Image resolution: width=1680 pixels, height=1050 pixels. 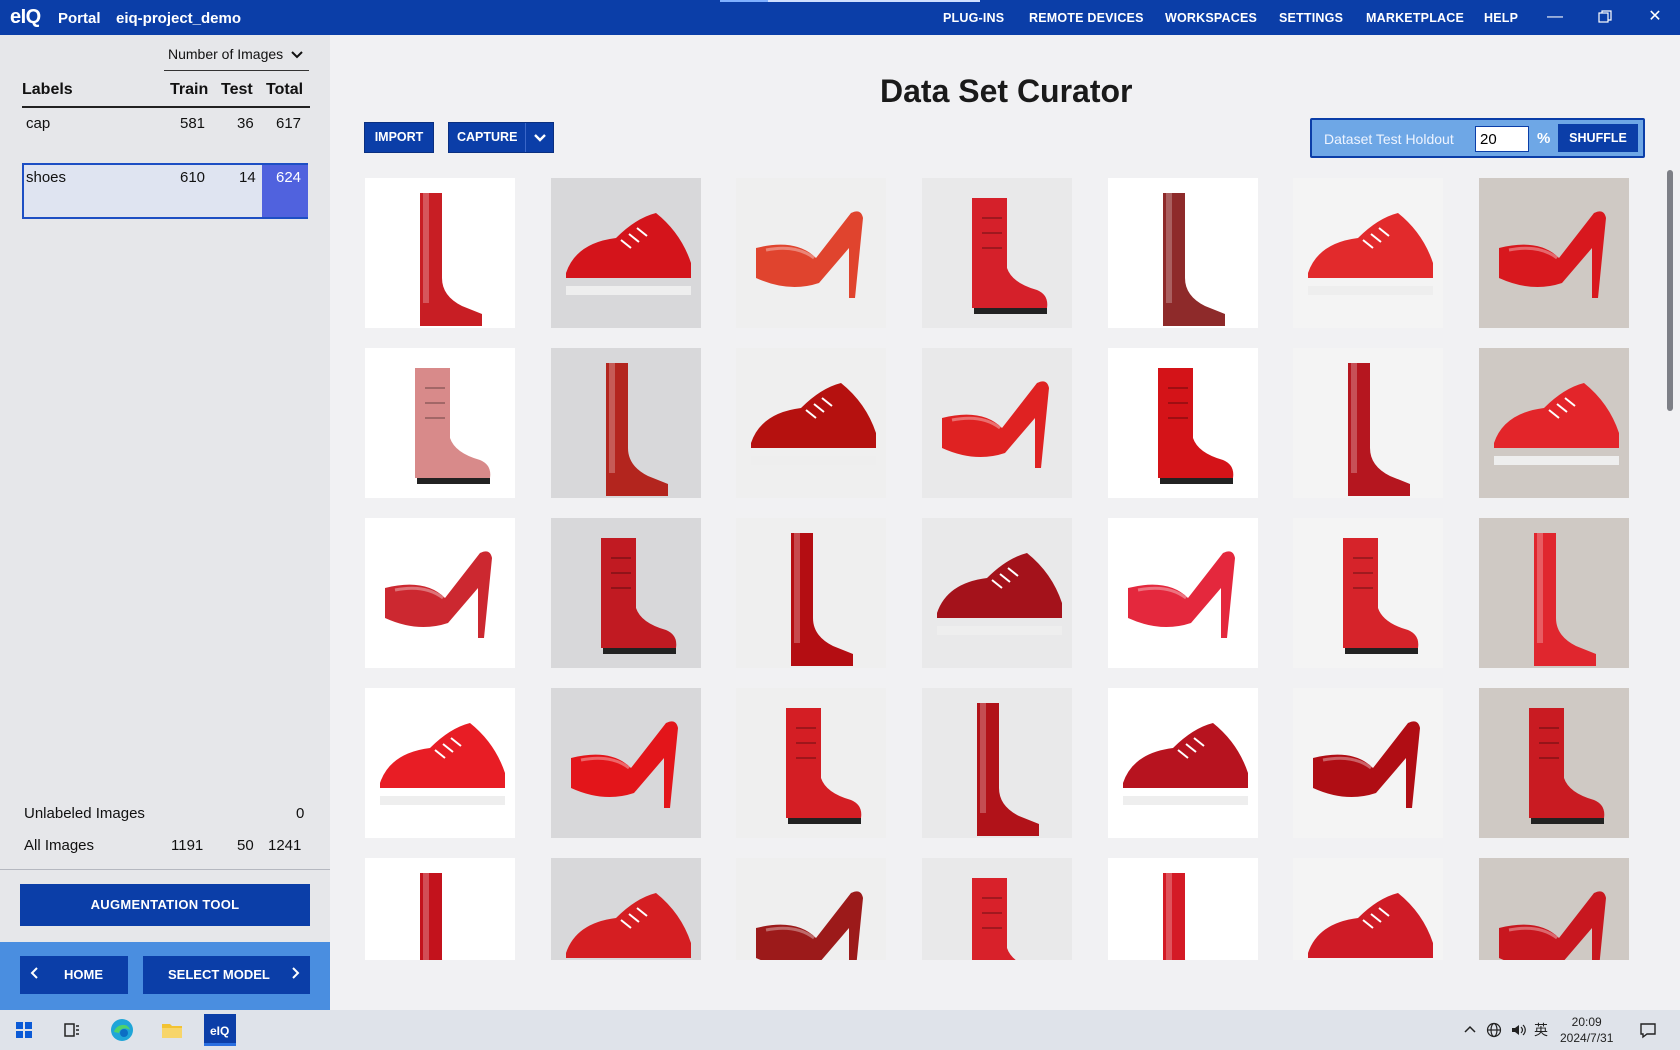 I want to click on augmentation-tool-button: AUGMENTATION TOOL, so click(x=165, y=905).